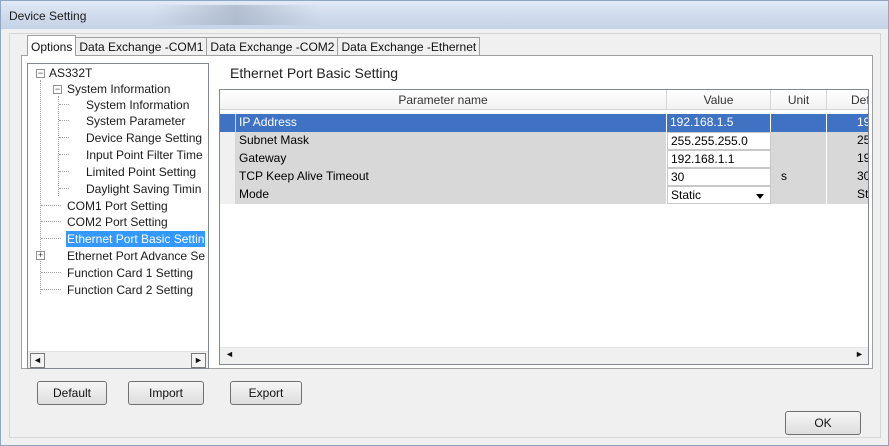 This screenshot has height=446, width=889. Describe the element at coordinates (48, 16) in the screenshot. I see `window-title: Device Setting` at that location.